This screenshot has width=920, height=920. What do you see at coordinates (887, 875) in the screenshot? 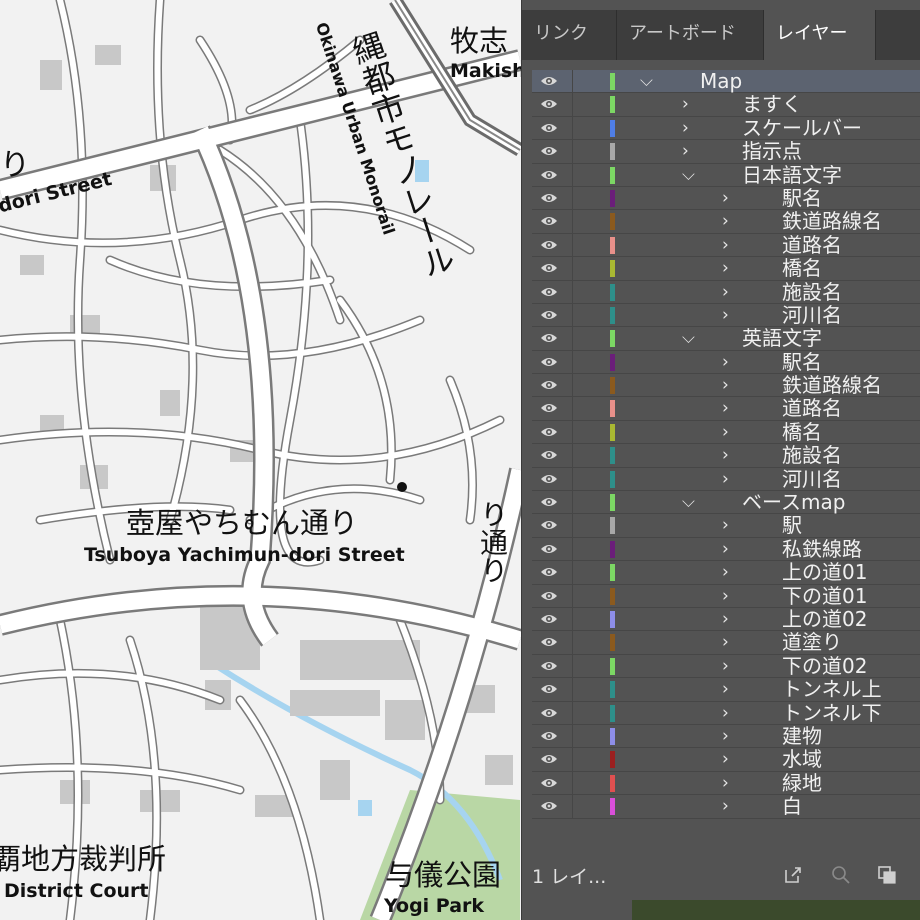
I see `arrange-icon` at bounding box center [887, 875].